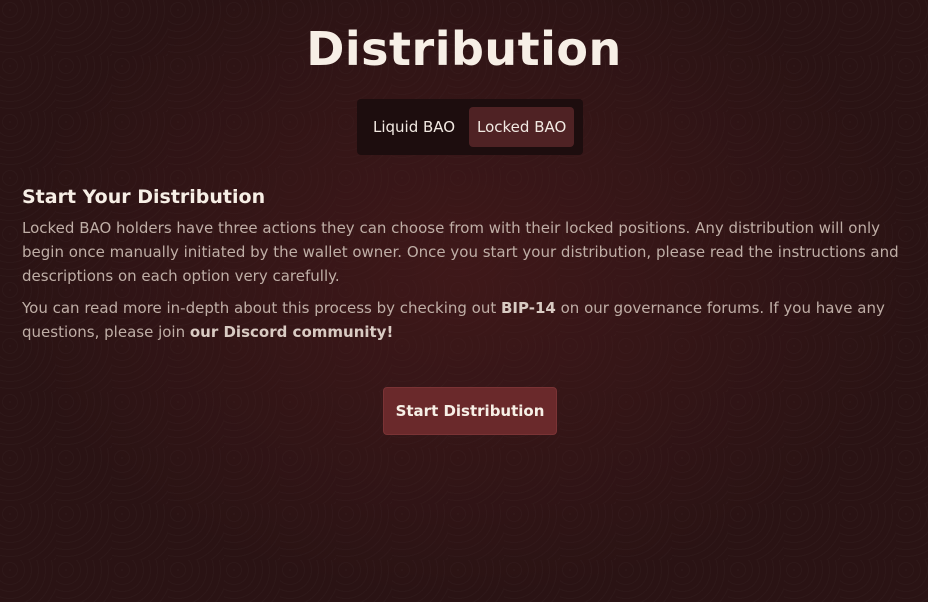 Image resolution: width=928 pixels, height=602 pixels. Describe the element at coordinates (464, 49) in the screenshot. I see `page-title: Distribution` at that location.